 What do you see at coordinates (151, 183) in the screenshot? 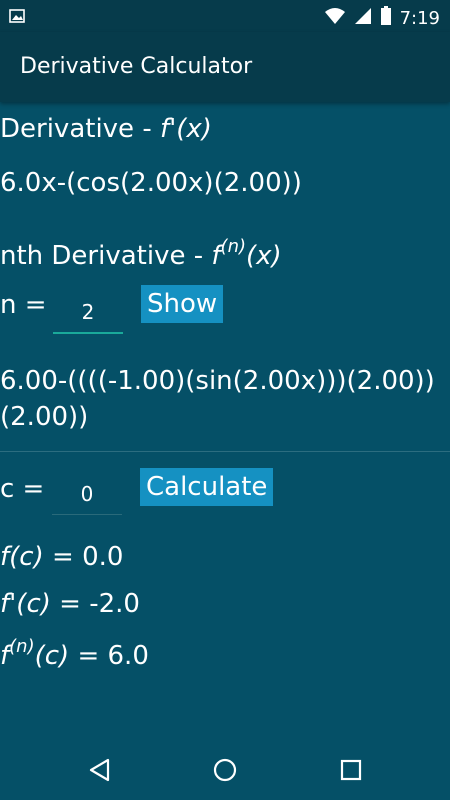
I see `derivative-result: 6.0x-(cos(2.00x)(2.00))` at bounding box center [151, 183].